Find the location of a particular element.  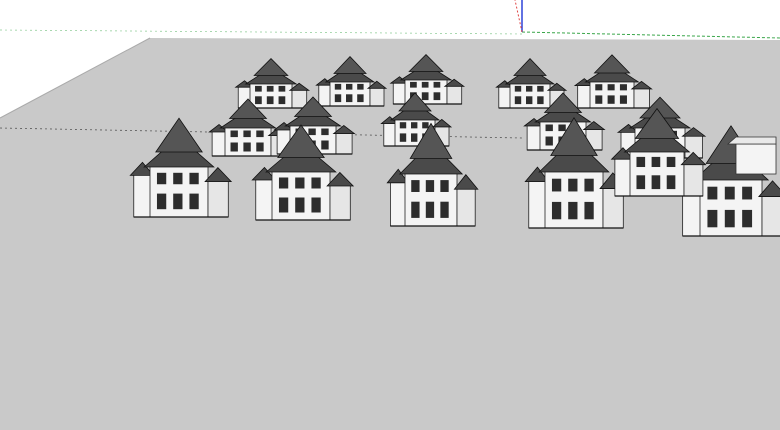

villa-11-wing is located at coordinates (264, 199).